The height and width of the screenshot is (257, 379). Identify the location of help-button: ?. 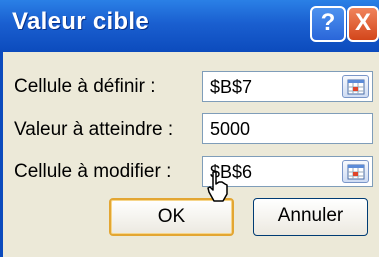
(328, 24).